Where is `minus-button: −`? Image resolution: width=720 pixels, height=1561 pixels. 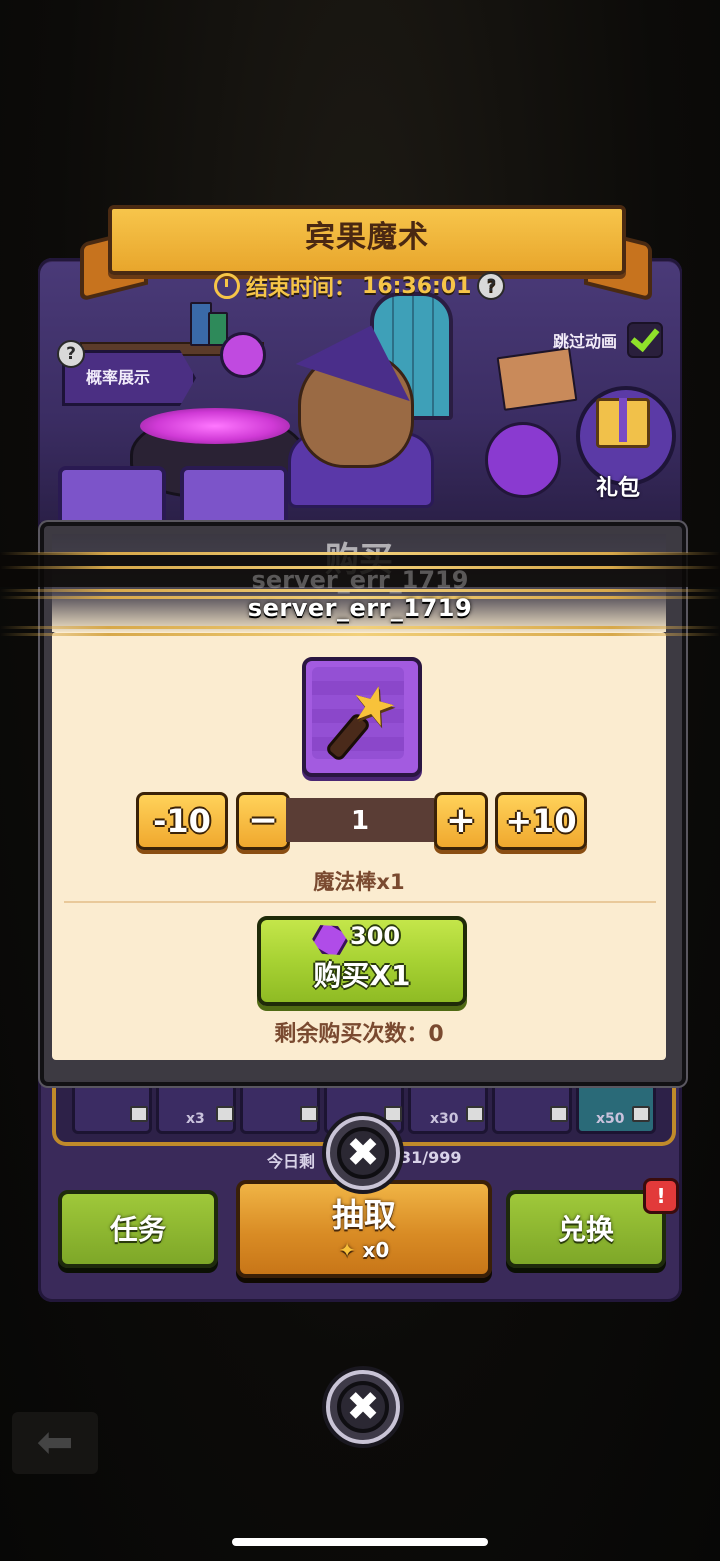
minus-button: − is located at coordinates (263, 821).